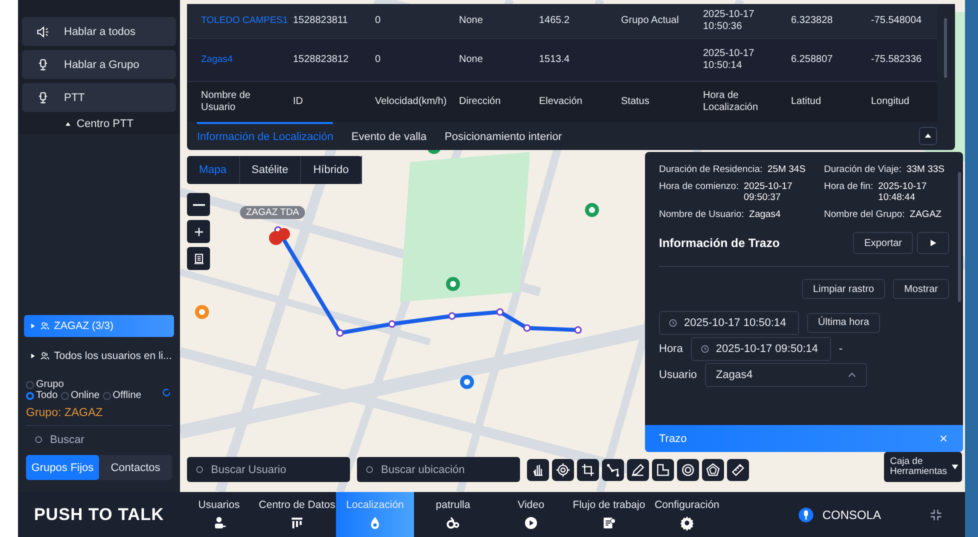 Image resolution: width=978 pixels, height=537 pixels. What do you see at coordinates (921, 289) in the screenshot?
I see `show-button: Mostrar` at bounding box center [921, 289].